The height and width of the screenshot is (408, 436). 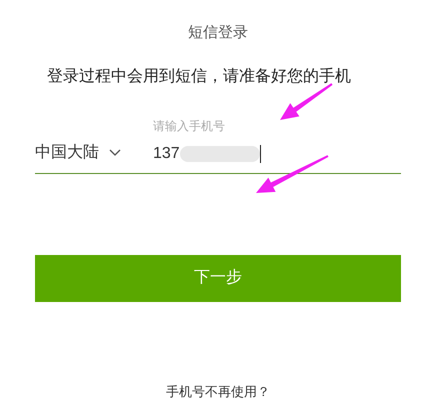 What do you see at coordinates (189, 126) in the screenshot?
I see `field-label: 请输入手机号` at bounding box center [189, 126].